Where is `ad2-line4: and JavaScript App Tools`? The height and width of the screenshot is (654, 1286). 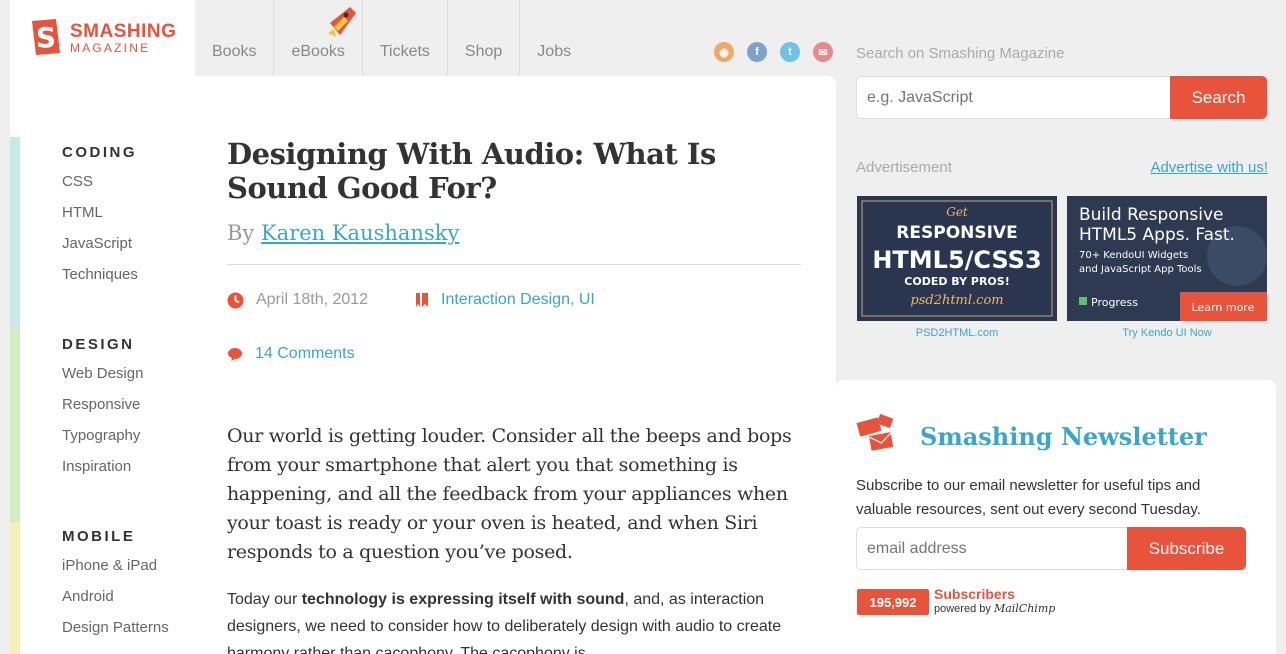
ad2-line4: and JavaScript App Tools is located at coordinates (1140, 269).